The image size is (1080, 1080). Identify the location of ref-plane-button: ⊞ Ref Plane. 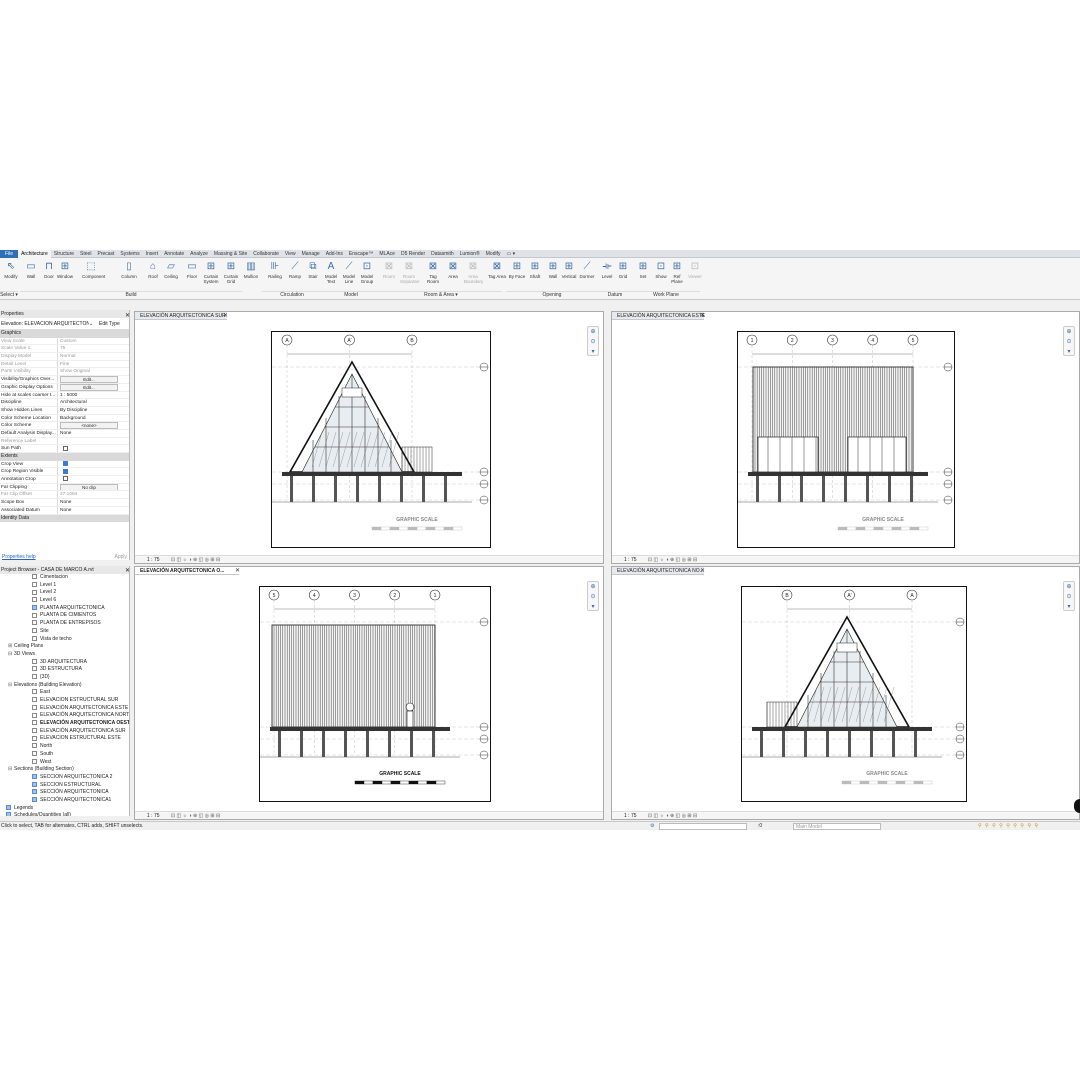
(677, 276).